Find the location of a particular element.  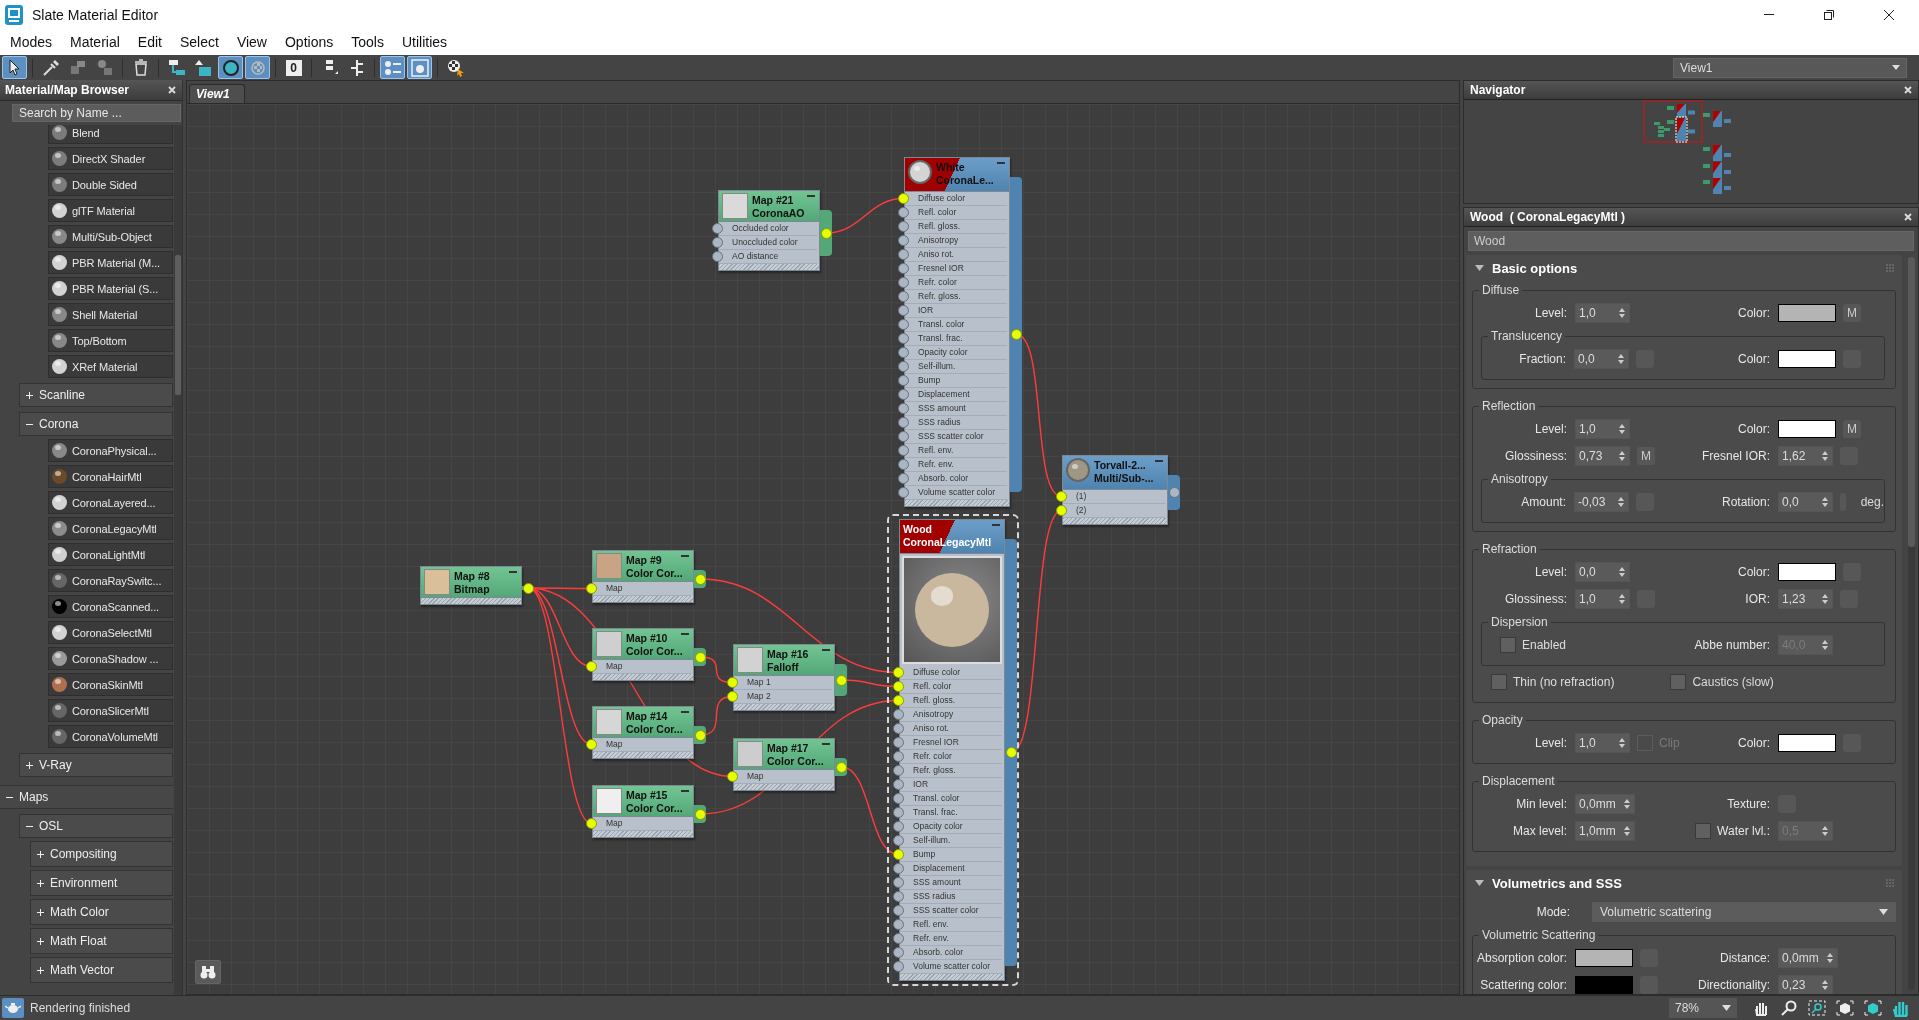

browser-group: Compositing is located at coordinates (101, 854).